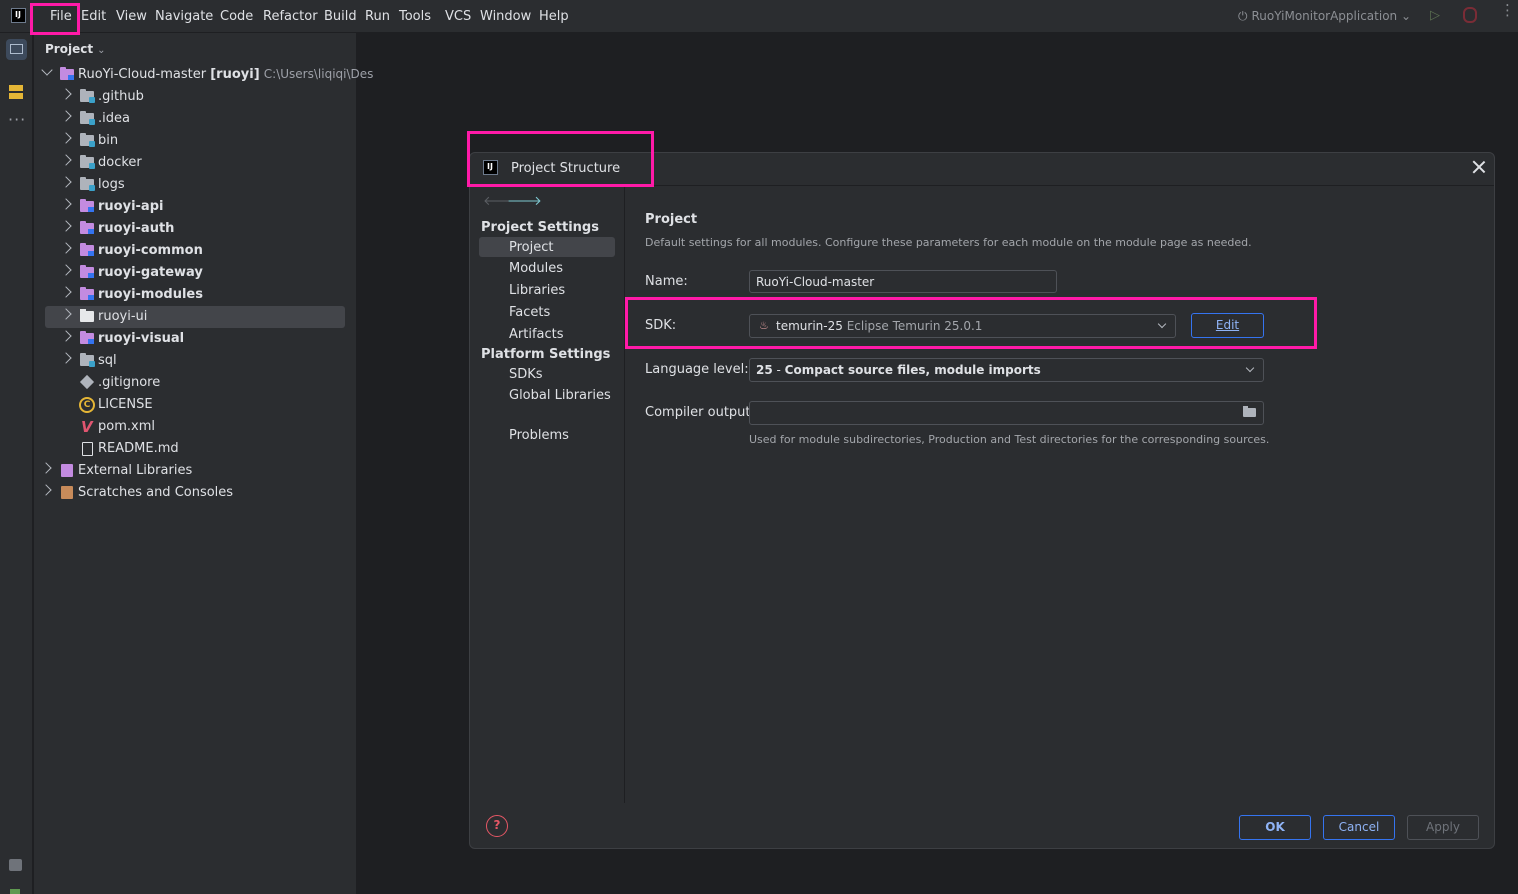 The height and width of the screenshot is (894, 1518). What do you see at coordinates (1006, 413) in the screenshot?
I see `compiler-output-input` at bounding box center [1006, 413].